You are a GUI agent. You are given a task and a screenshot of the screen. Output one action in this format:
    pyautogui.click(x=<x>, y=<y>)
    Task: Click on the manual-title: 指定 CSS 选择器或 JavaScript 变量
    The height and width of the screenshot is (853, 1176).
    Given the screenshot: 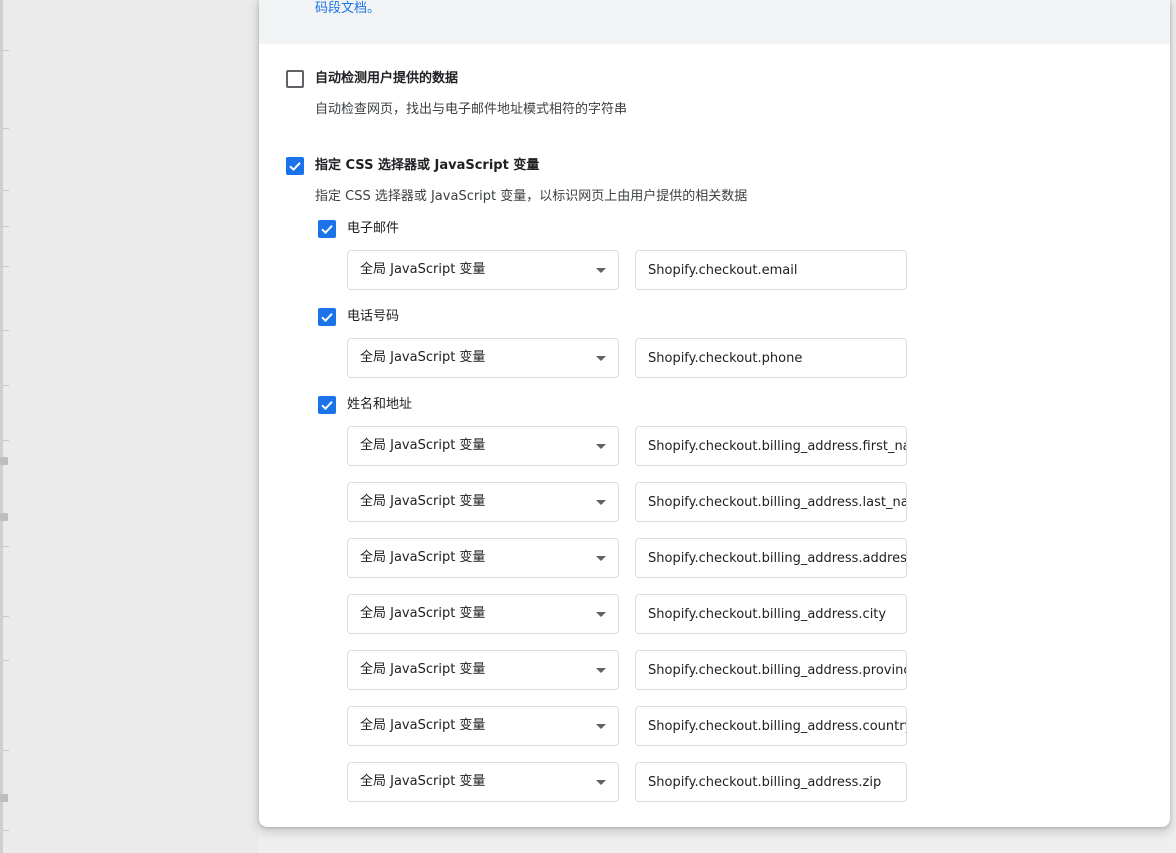 What is the action you would take?
    pyautogui.click(x=427, y=165)
    